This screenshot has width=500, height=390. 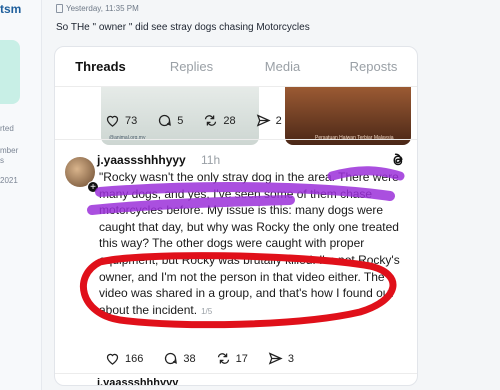 I want to click on sidebar-meta-3: s, so click(x=2, y=160).